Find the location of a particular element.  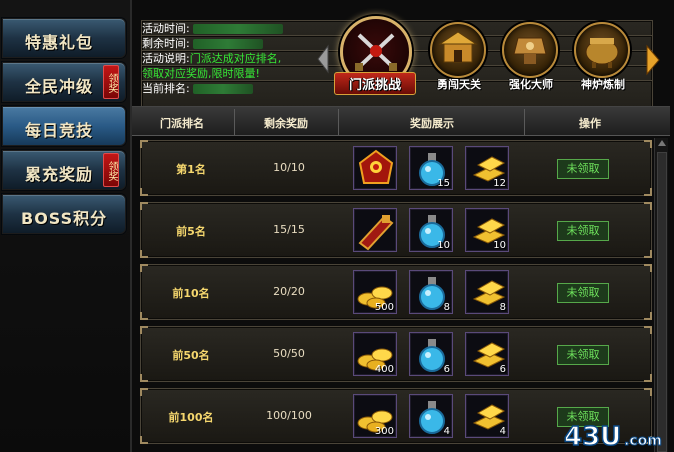

gate-icon is located at coordinates (458, 50).